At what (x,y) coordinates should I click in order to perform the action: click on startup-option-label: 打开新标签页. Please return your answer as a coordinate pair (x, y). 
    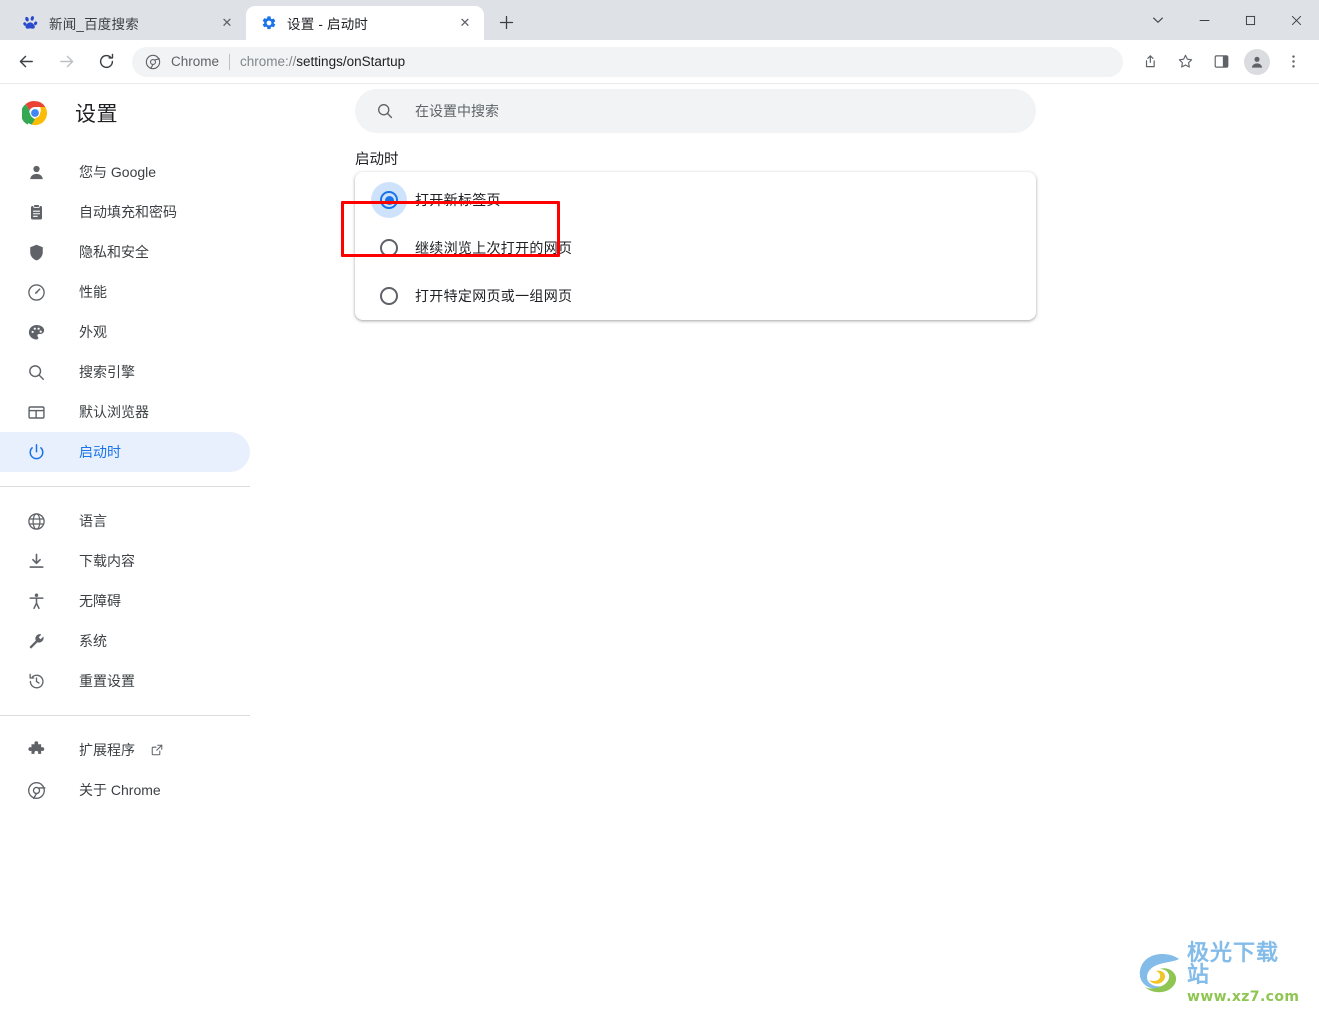
    Looking at the image, I should click on (458, 200).